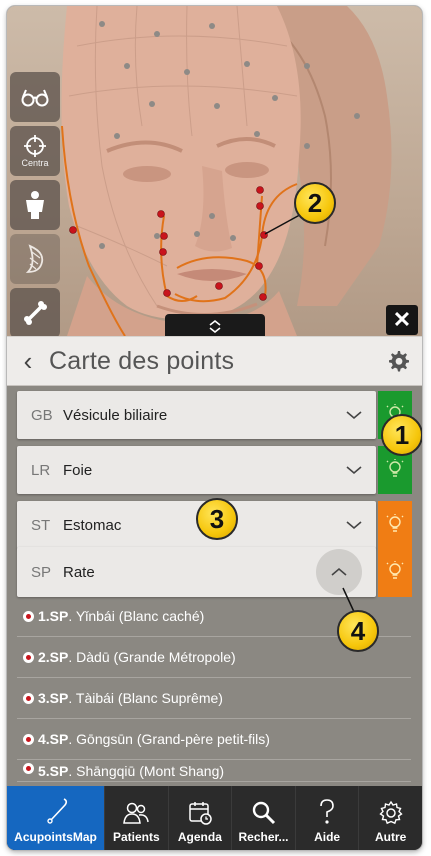 The width and height of the screenshot is (431, 856). Describe the element at coordinates (35, 163) in the screenshot. I see `center-button-label: Centra` at that location.